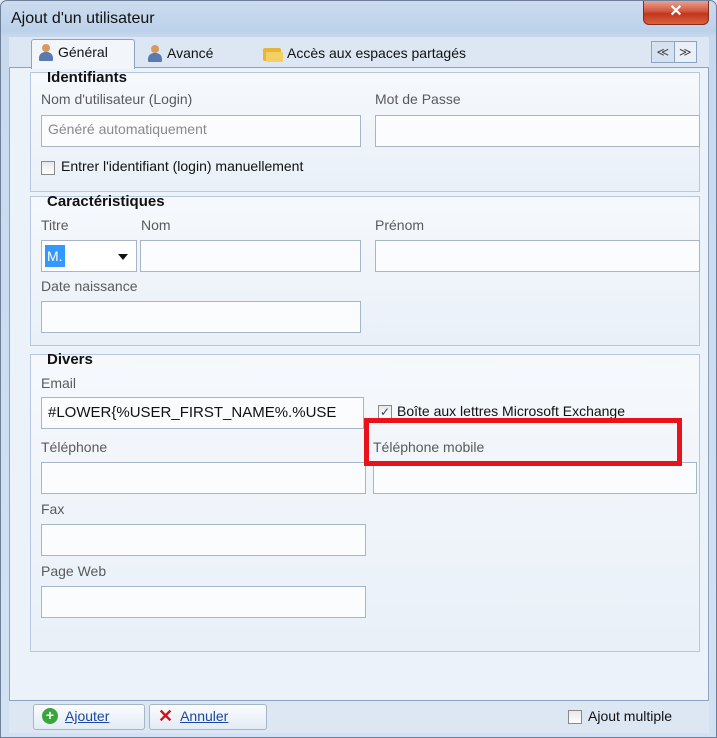 Image resolution: width=717 pixels, height=738 pixels. I want to click on checkmark-icon: ✓, so click(385, 412).